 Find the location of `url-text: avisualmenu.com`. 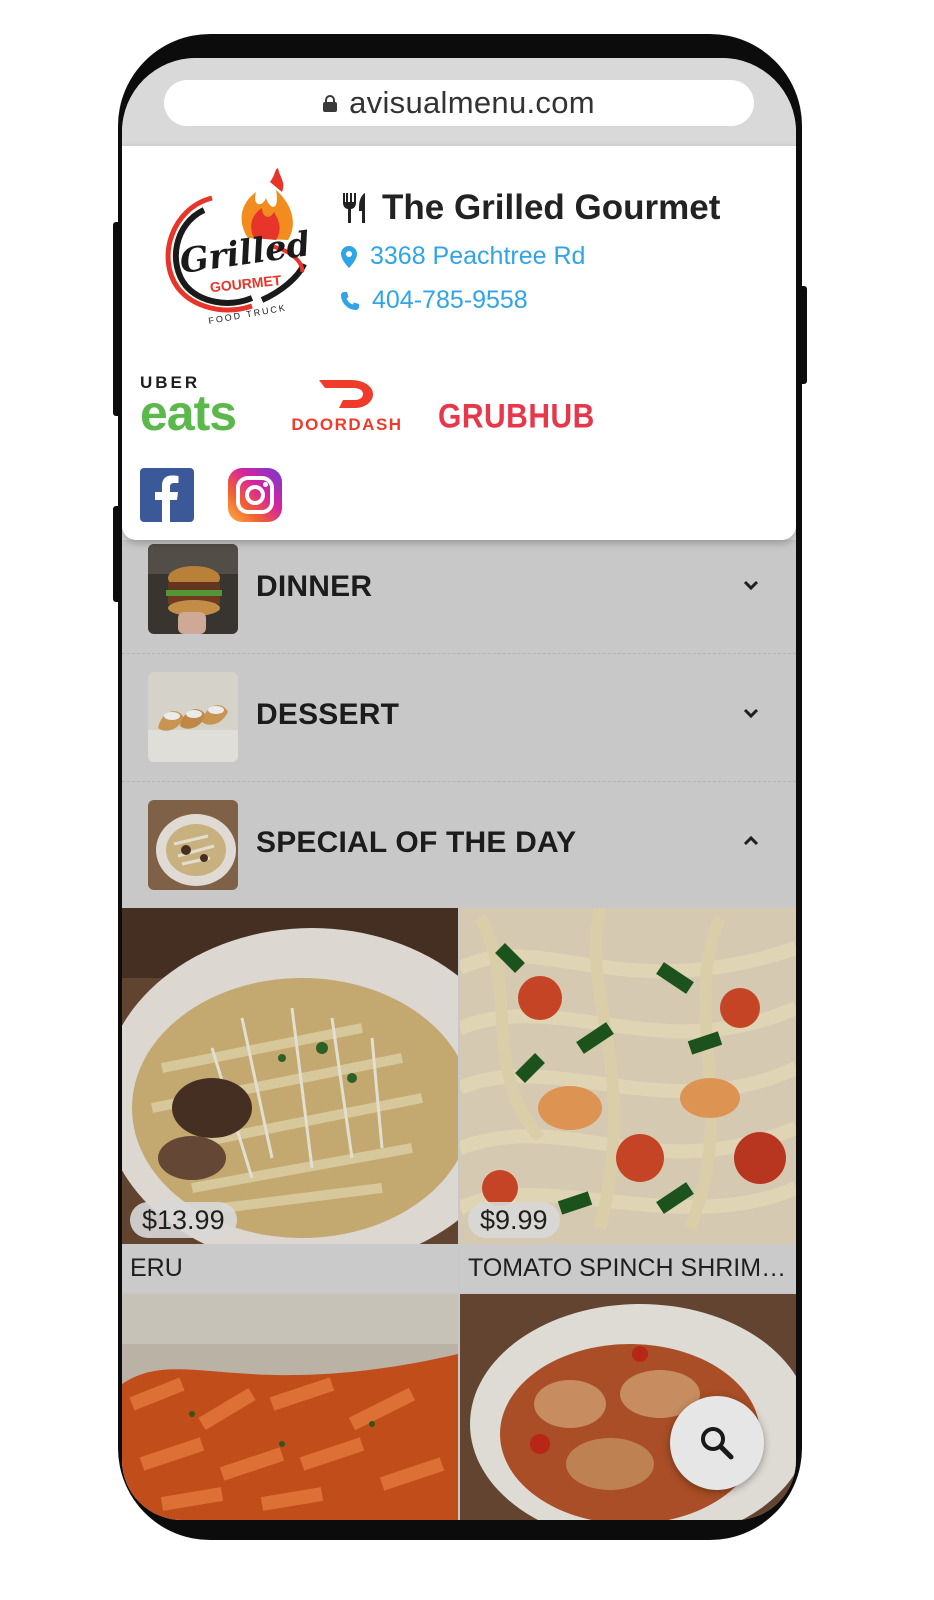

url-text: avisualmenu.com is located at coordinates (472, 102).